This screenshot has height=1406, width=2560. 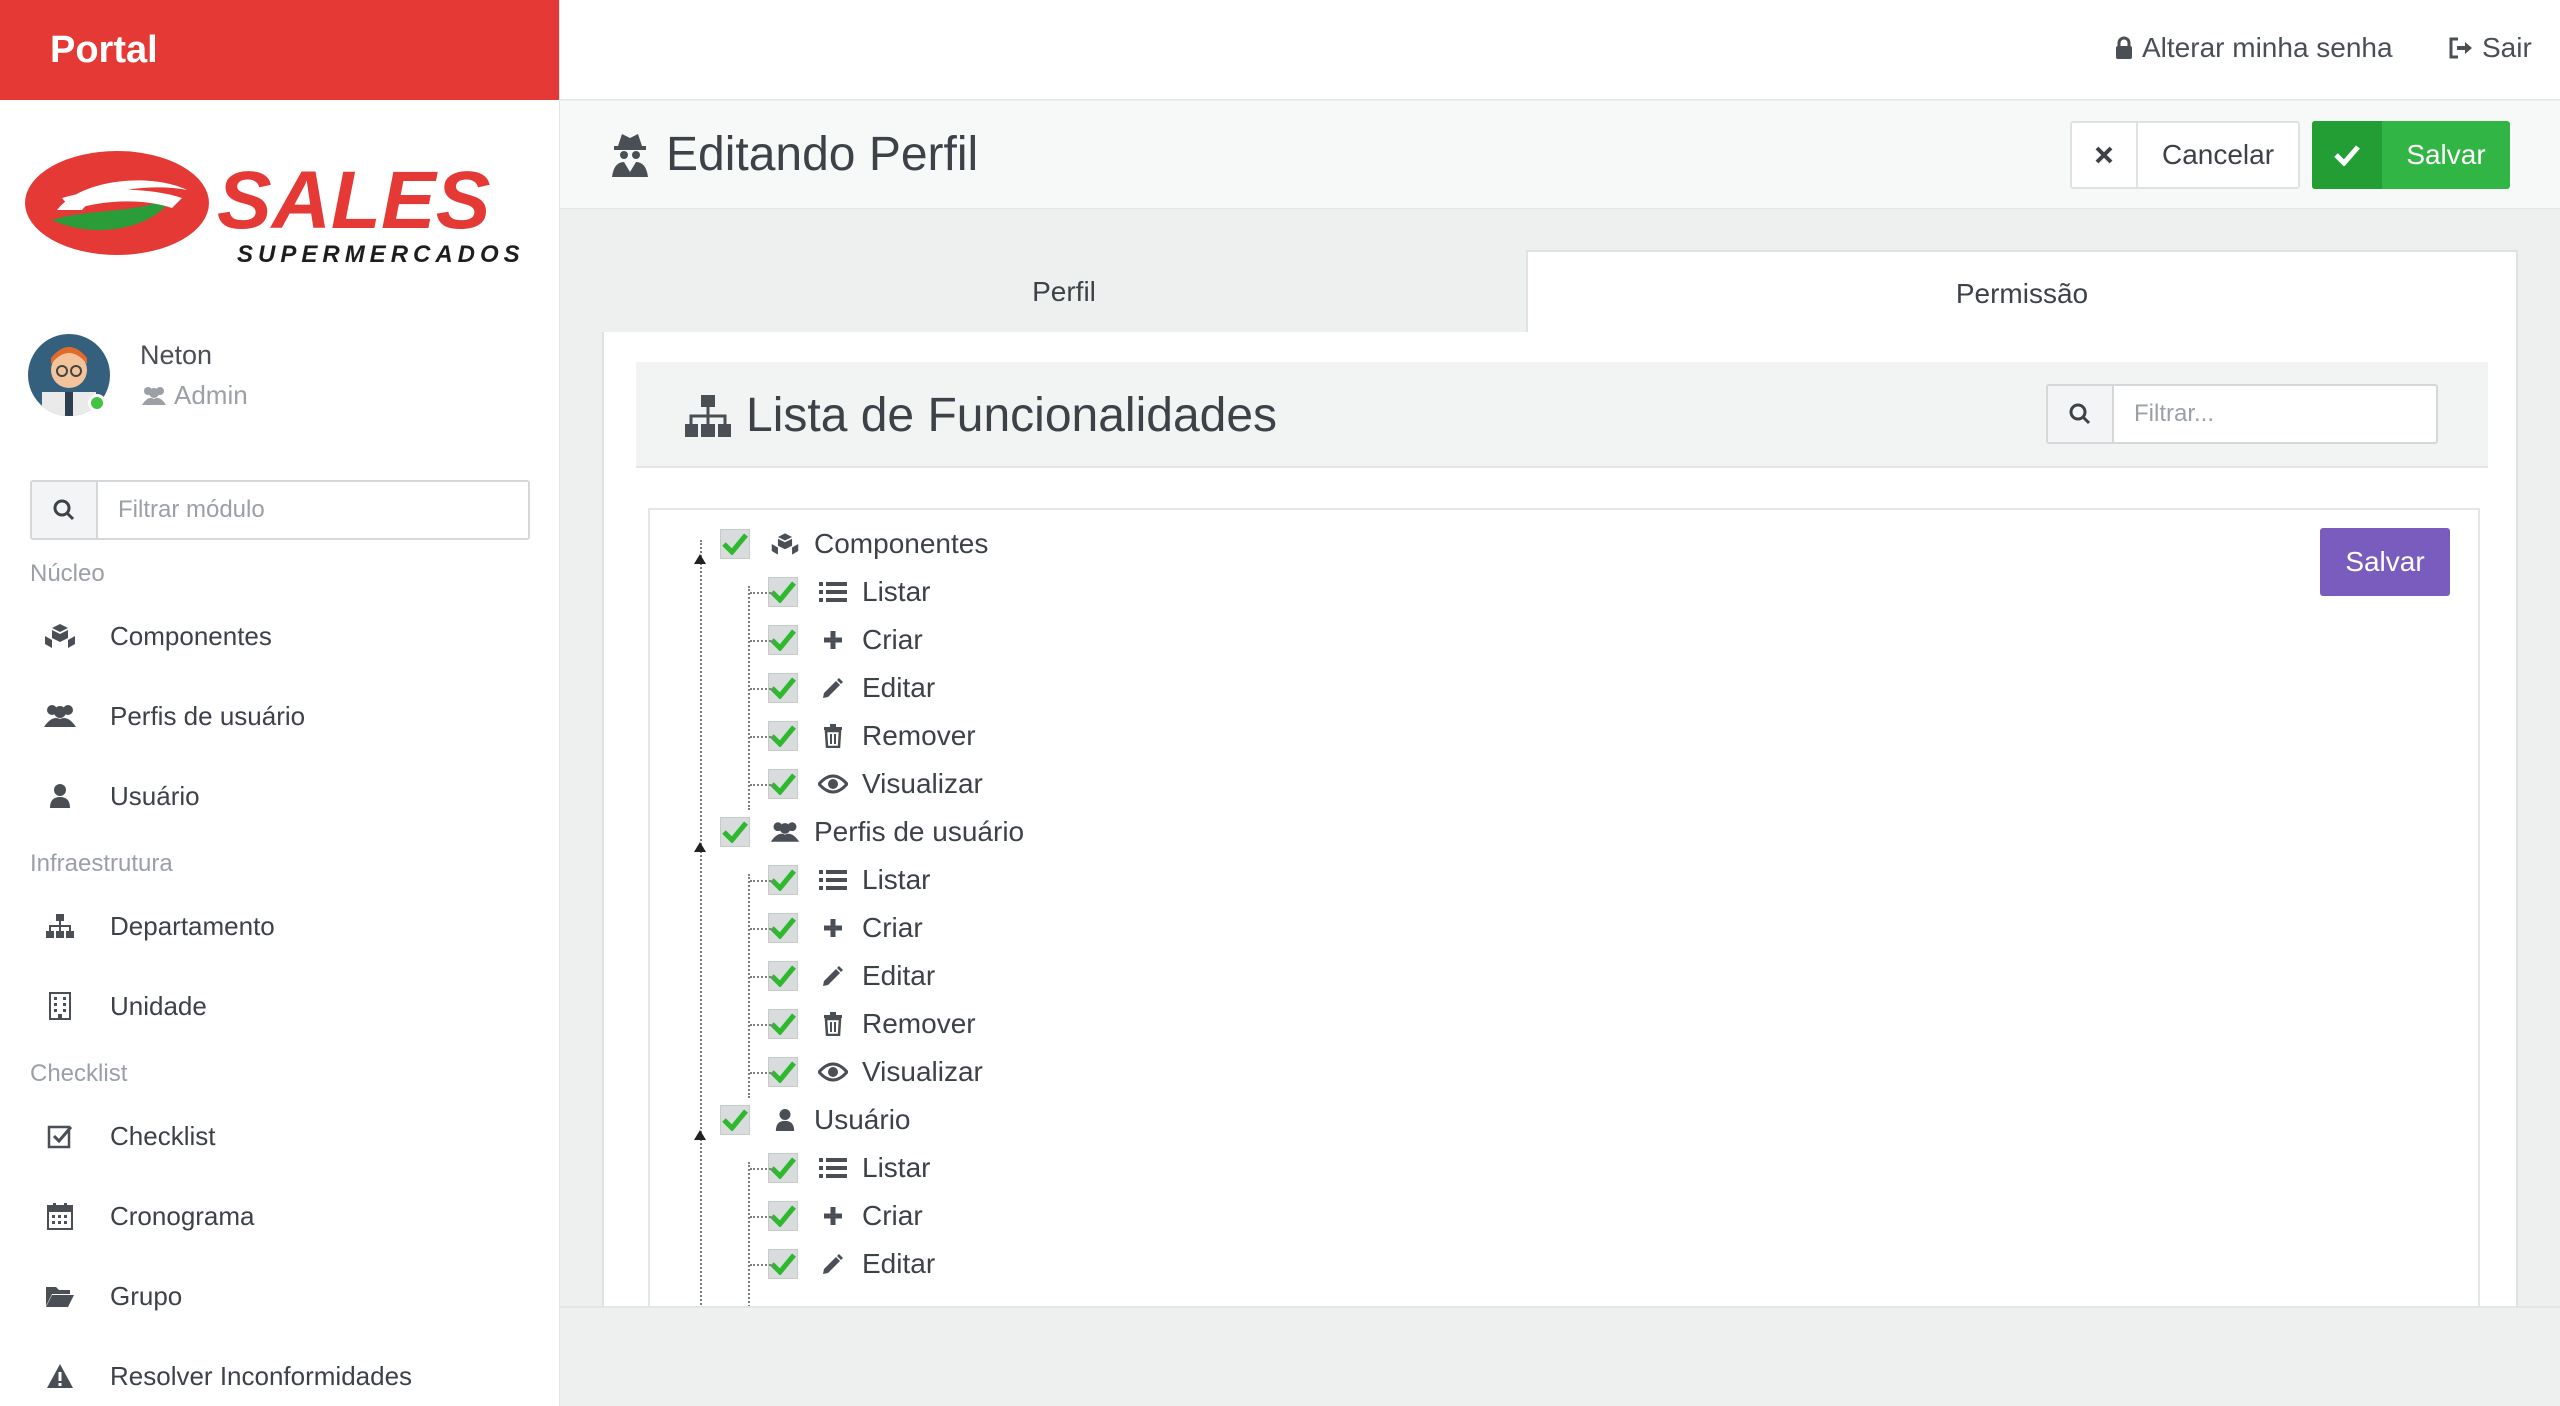 I want to click on cancel-button: Cancelar, so click(x=2185, y=155).